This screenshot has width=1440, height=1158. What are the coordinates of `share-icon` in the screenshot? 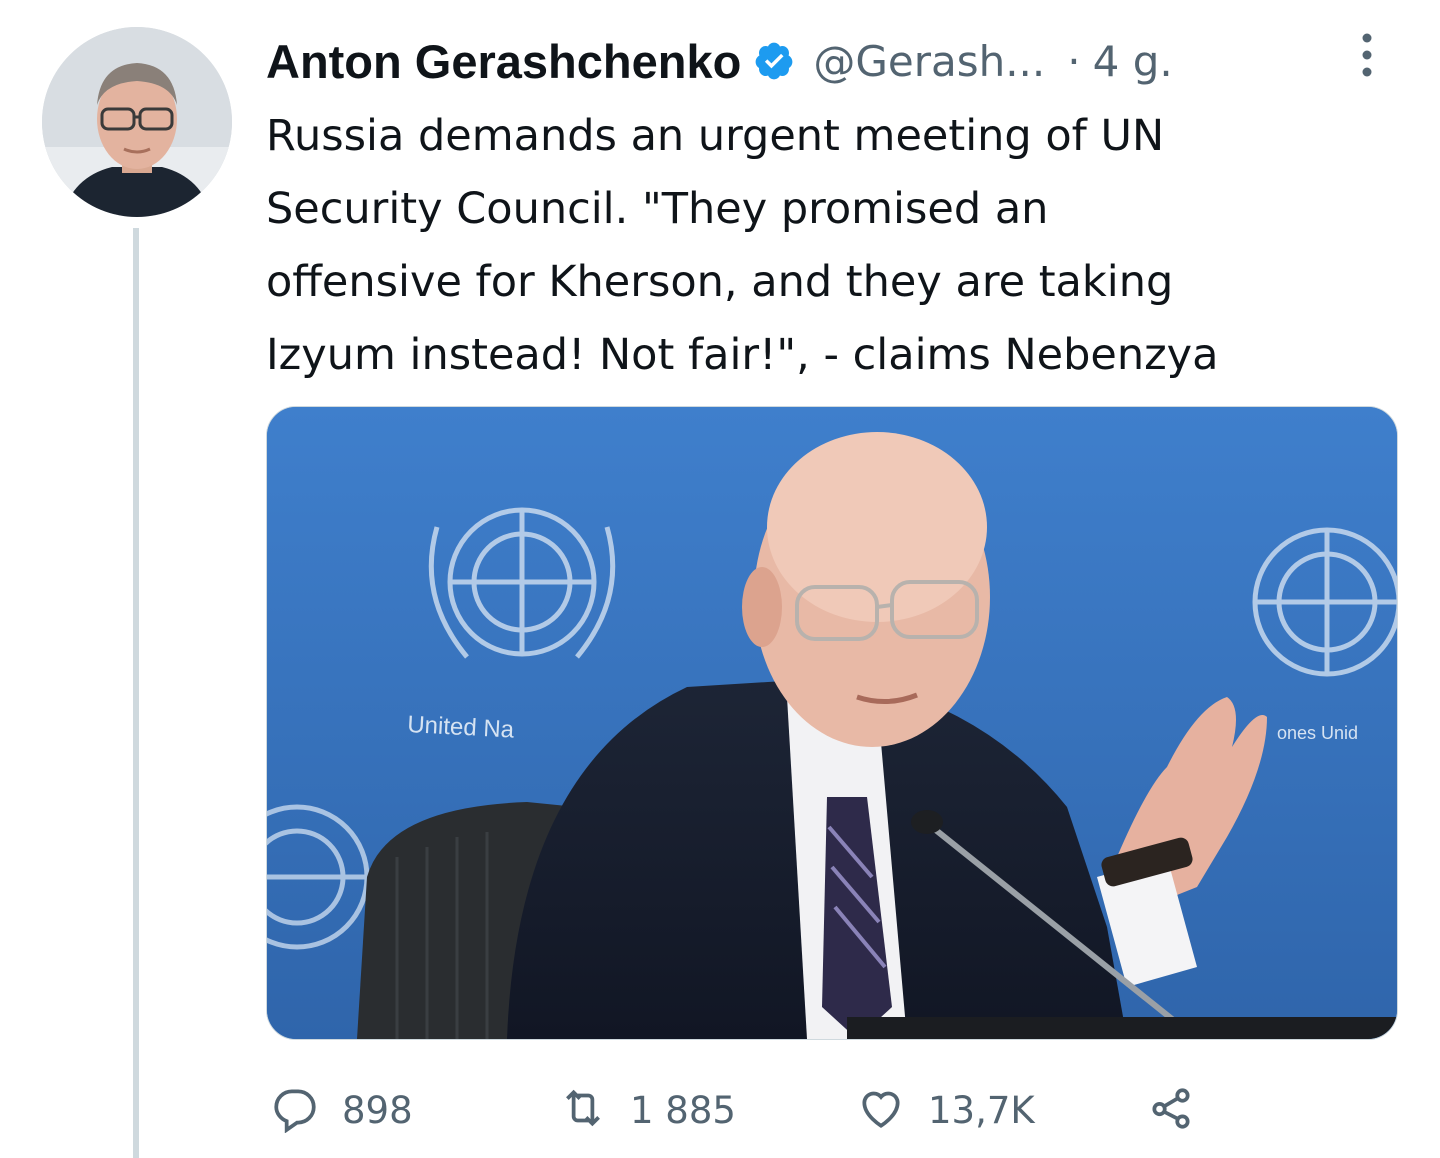 It's located at (1171, 1110).